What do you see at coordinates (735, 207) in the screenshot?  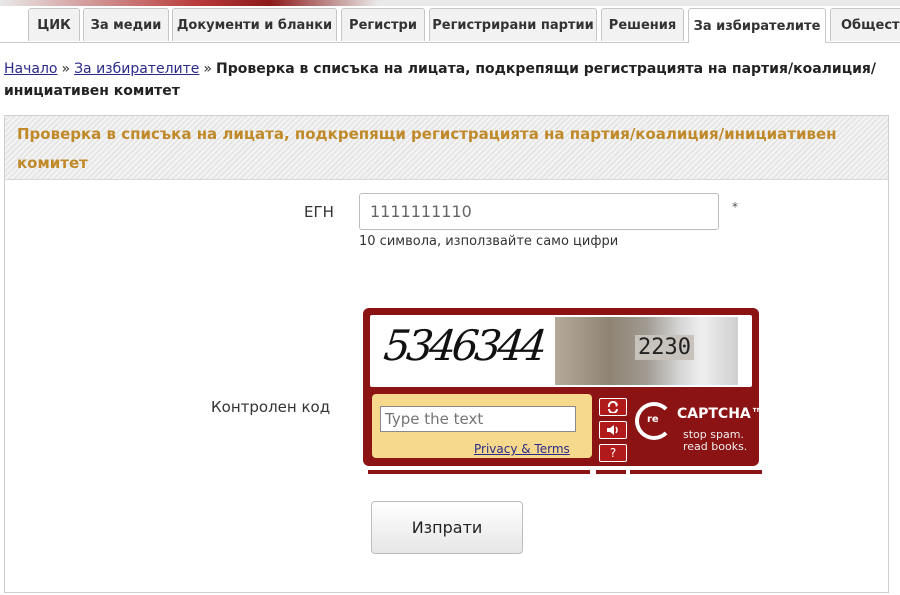 I see `required-marker: *` at bounding box center [735, 207].